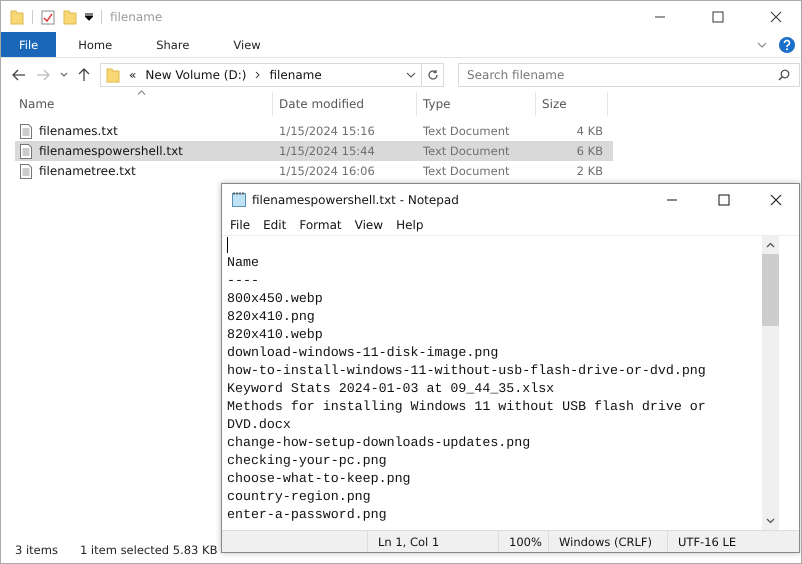 Image resolution: width=802 pixels, height=564 pixels. What do you see at coordinates (319, 479) in the screenshot?
I see `text-line: choose-what-to-keep.png` at bounding box center [319, 479].